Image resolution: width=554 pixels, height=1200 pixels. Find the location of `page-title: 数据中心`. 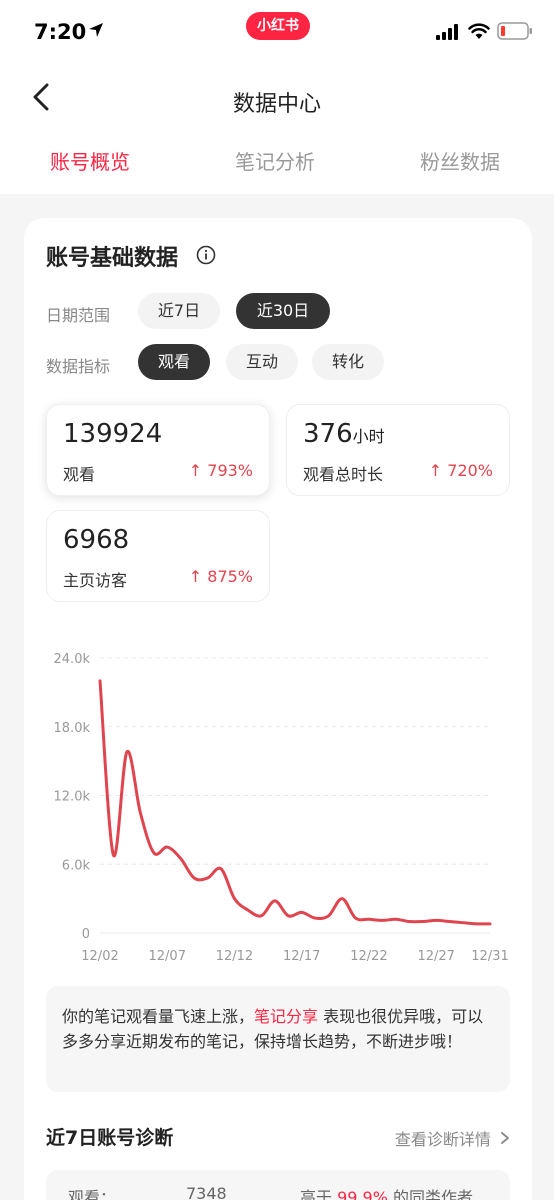

page-title: 数据中心 is located at coordinates (276, 104).